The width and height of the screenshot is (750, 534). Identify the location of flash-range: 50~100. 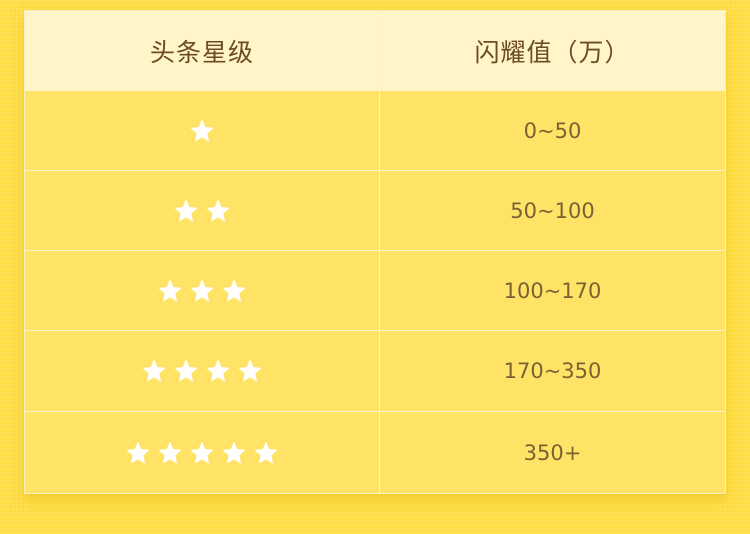
(552, 211).